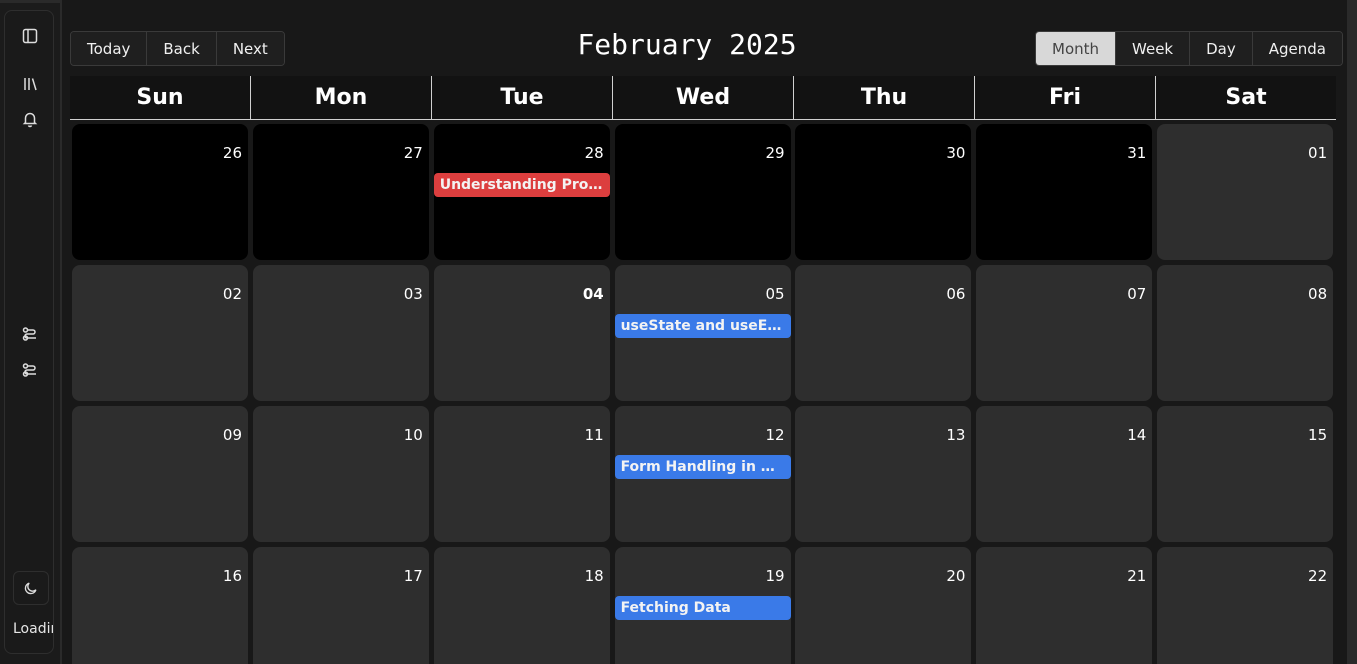 The width and height of the screenshot is (1357, 664). What do you see at coordinates (160, 333) in the screenshot?
I see `day-cell: 02` at bounding box center [160, 333].